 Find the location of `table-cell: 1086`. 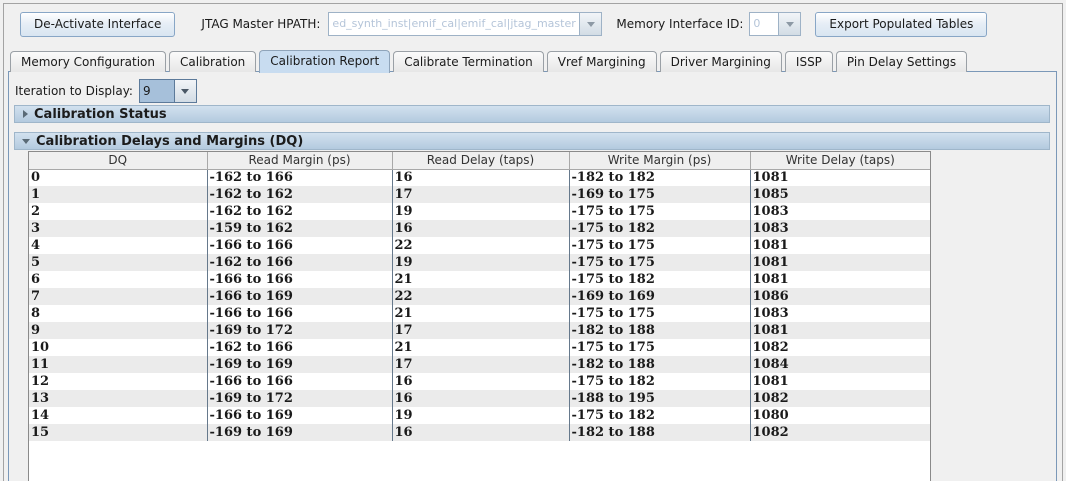

table-cell: 1086 is located at coordinates (839, 296).